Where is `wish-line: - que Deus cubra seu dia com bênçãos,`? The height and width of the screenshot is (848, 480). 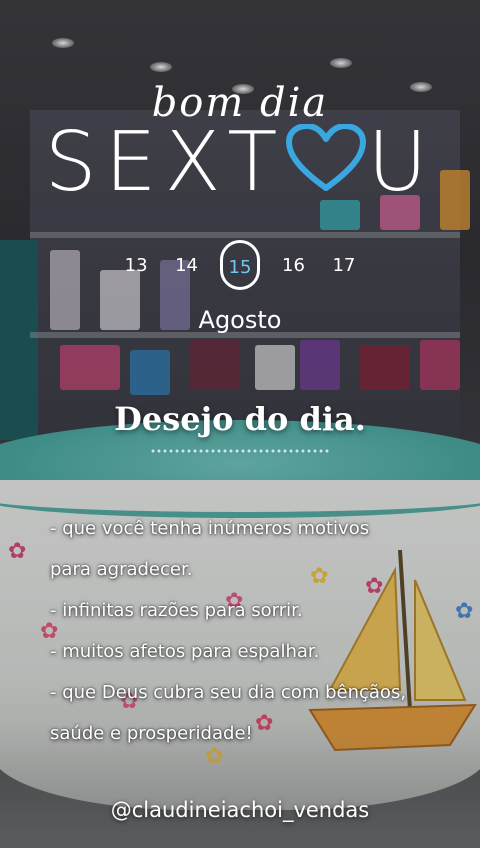
wish-line: - que Deus cubra seu dia com bênçãos, is located at coordinates (228, 692).